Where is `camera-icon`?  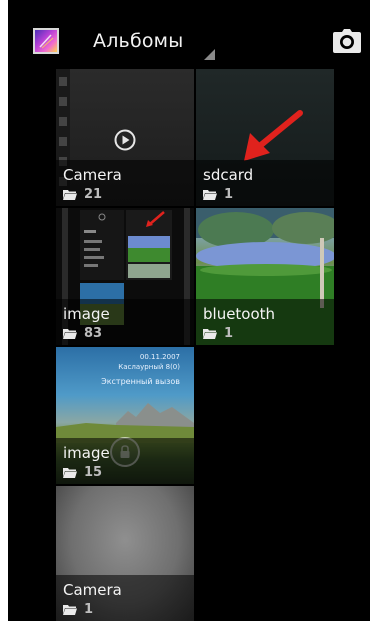
camera-icon is located at coordinates (347, 41).